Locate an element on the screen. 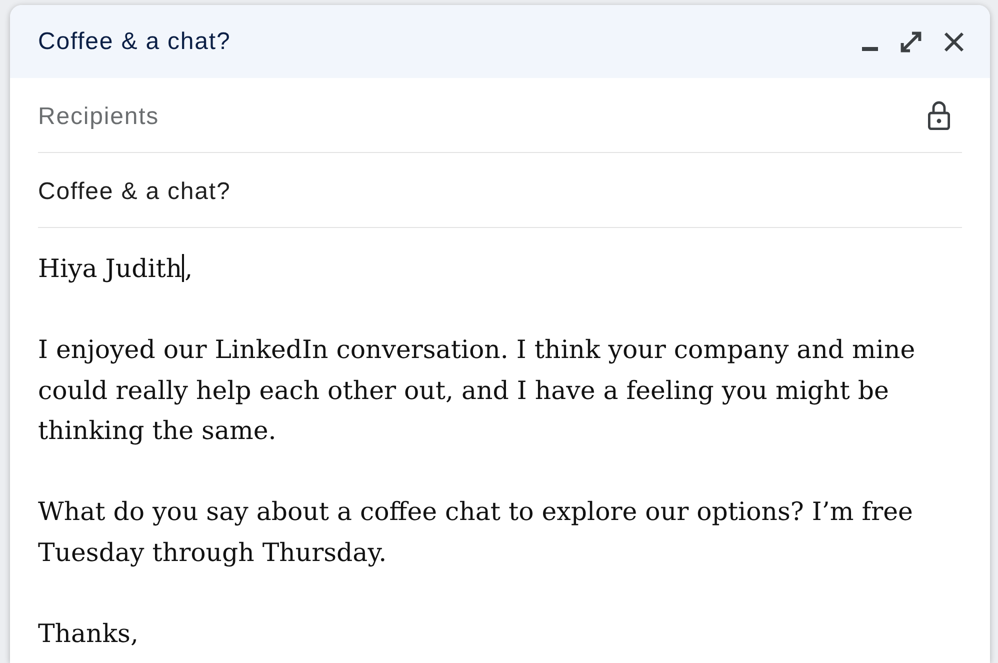 The width and height of the screenshot is (998, 663). minimize-icon is located at coordinates (870, 48).